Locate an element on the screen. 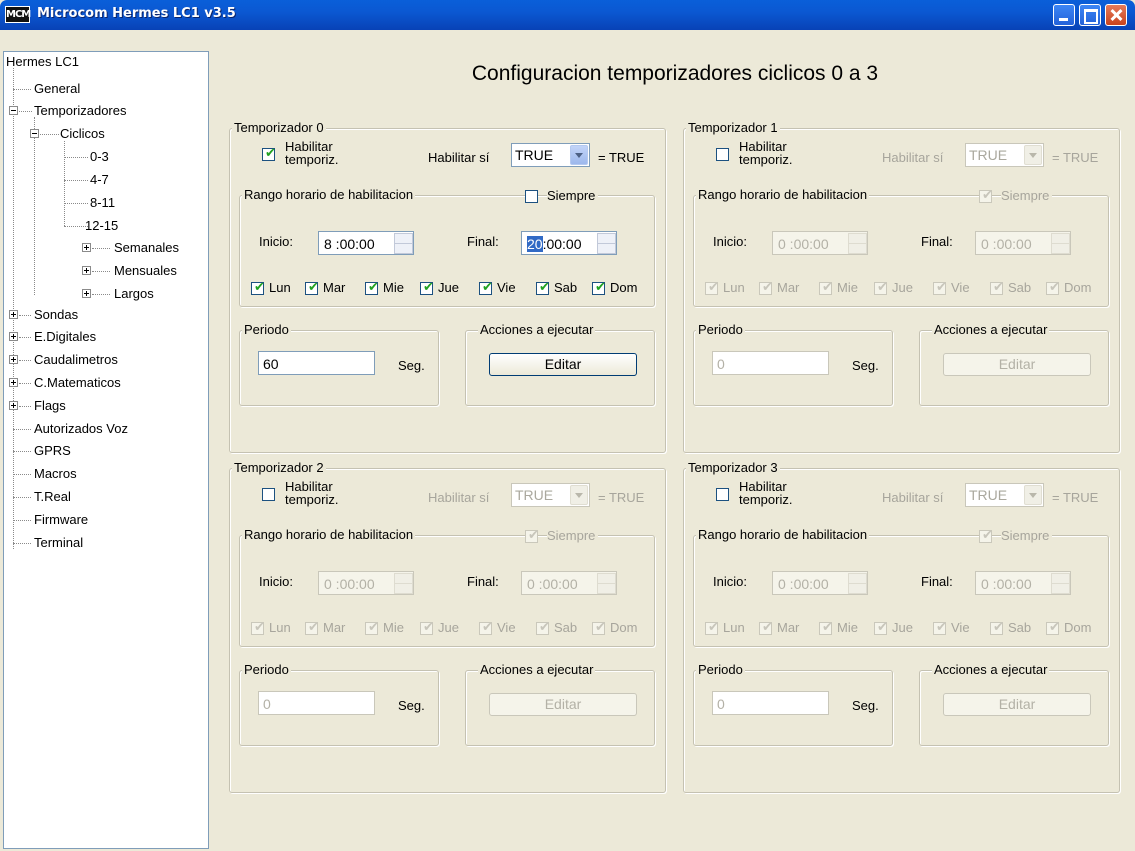  tree-item-semanales: Semanales is located at coordinates (146, 248).